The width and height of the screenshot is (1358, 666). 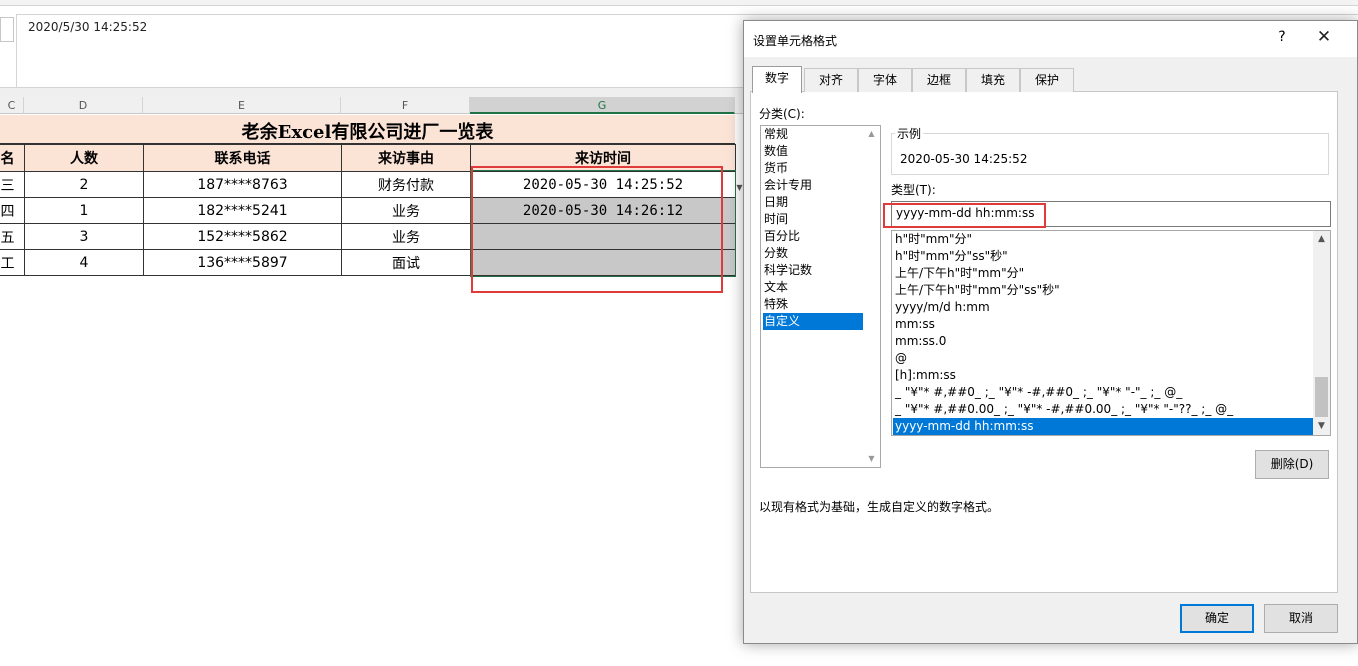 What do you see at coordinates (406, 184) in the screenshot?
I see `cell: 财务付款` at bounding box center [406, 184].